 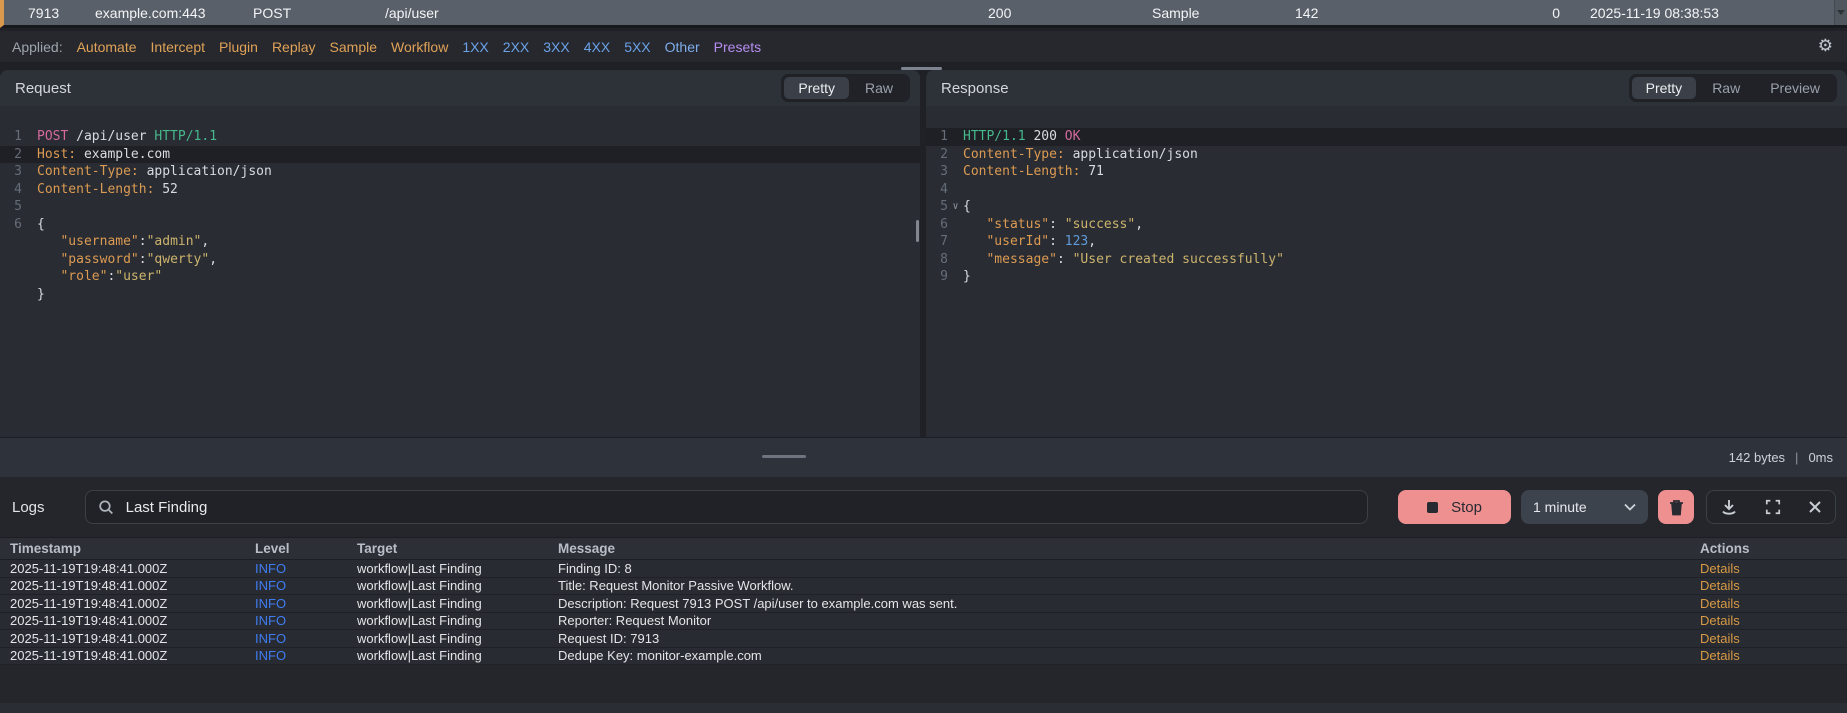 What do you see at coordinates (516, 47) in the screenshot?
I see `filter-2xx: 2XX` at bounding box center [516, 47].